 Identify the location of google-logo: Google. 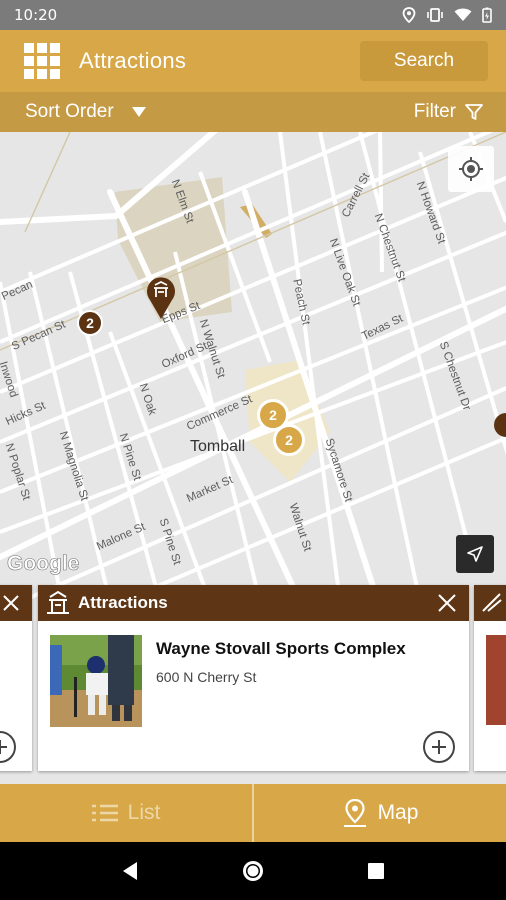
(43, 564).